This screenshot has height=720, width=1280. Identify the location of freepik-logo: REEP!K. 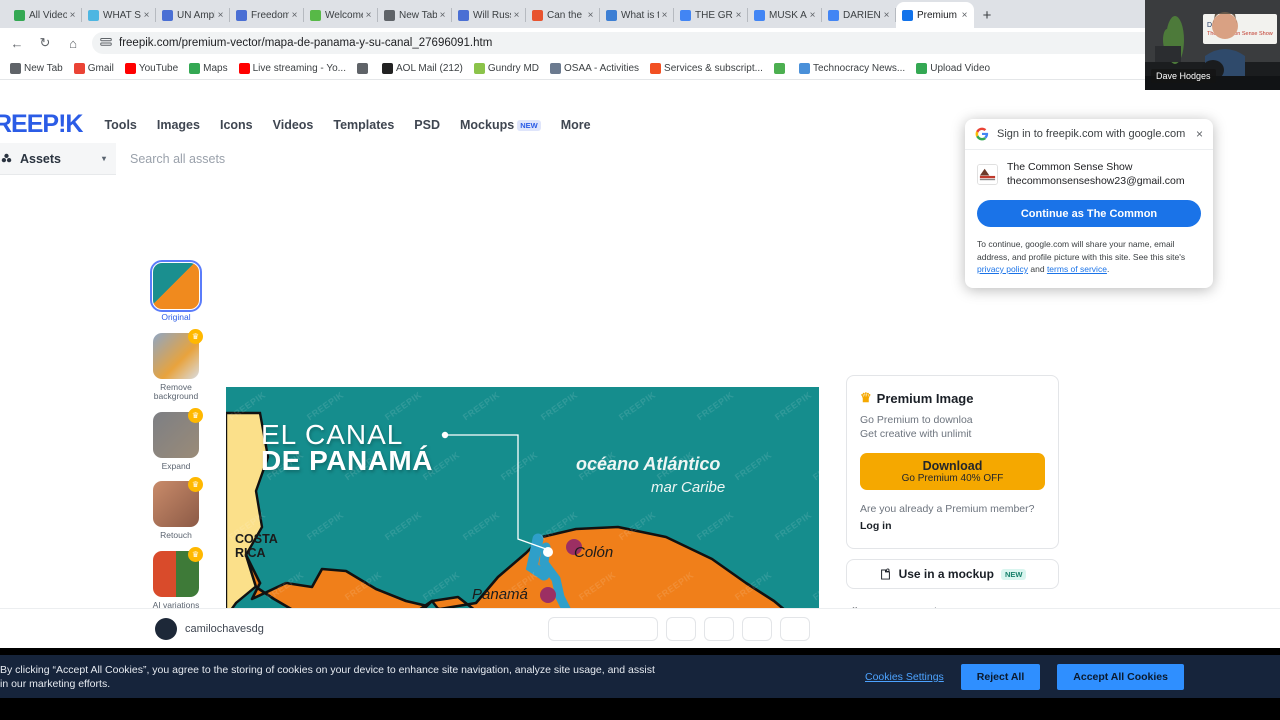
(41, 124).